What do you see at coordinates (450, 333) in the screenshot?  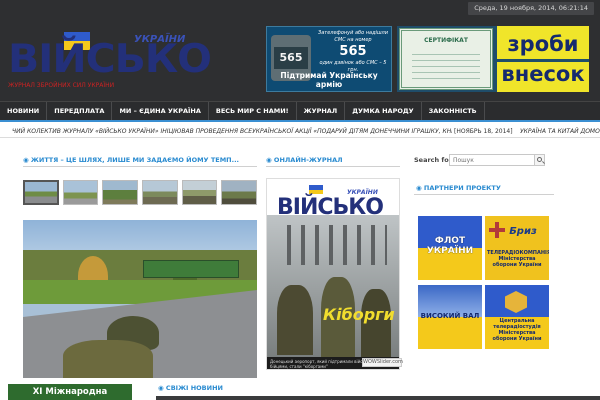 I see `partner-bg` at bounding box center [450, 333].